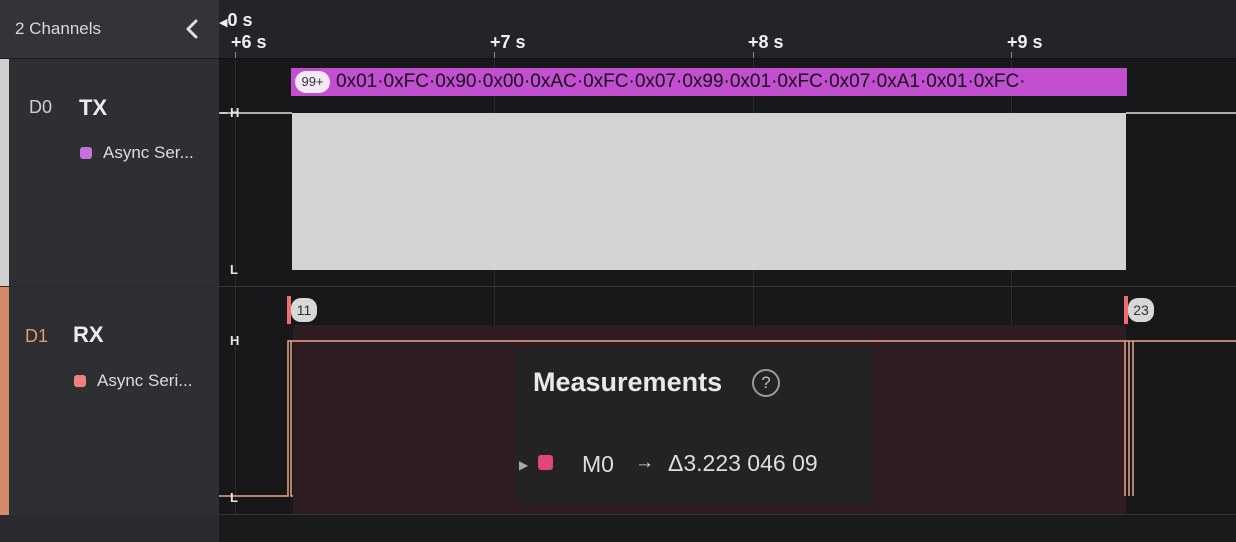 The width and height of the screenshot is (1236, 542). I want to click on tx-high-label: H, so click(235, 112).